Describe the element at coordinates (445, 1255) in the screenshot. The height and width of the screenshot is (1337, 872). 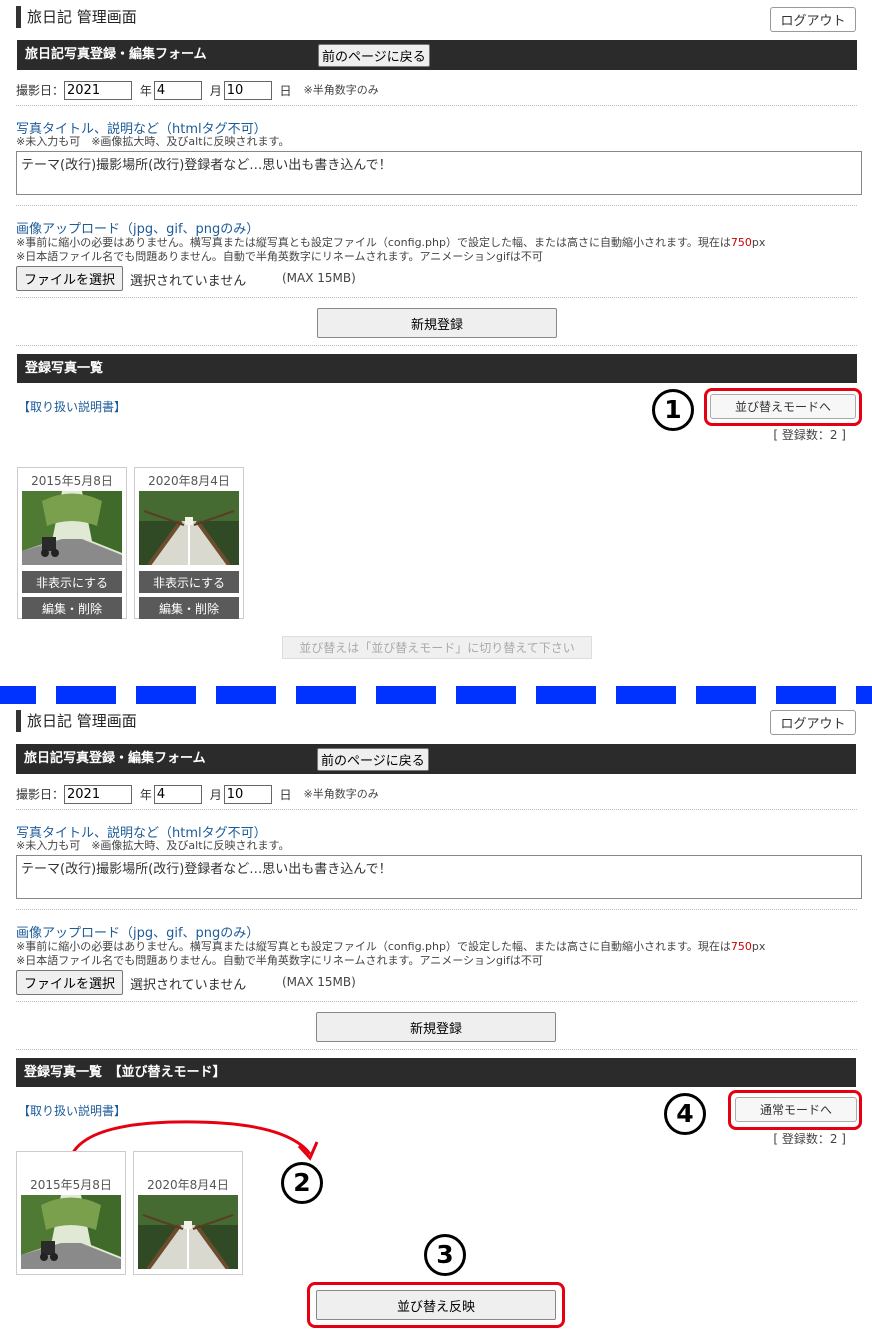
I see `step-3-marker: 3` at that location.